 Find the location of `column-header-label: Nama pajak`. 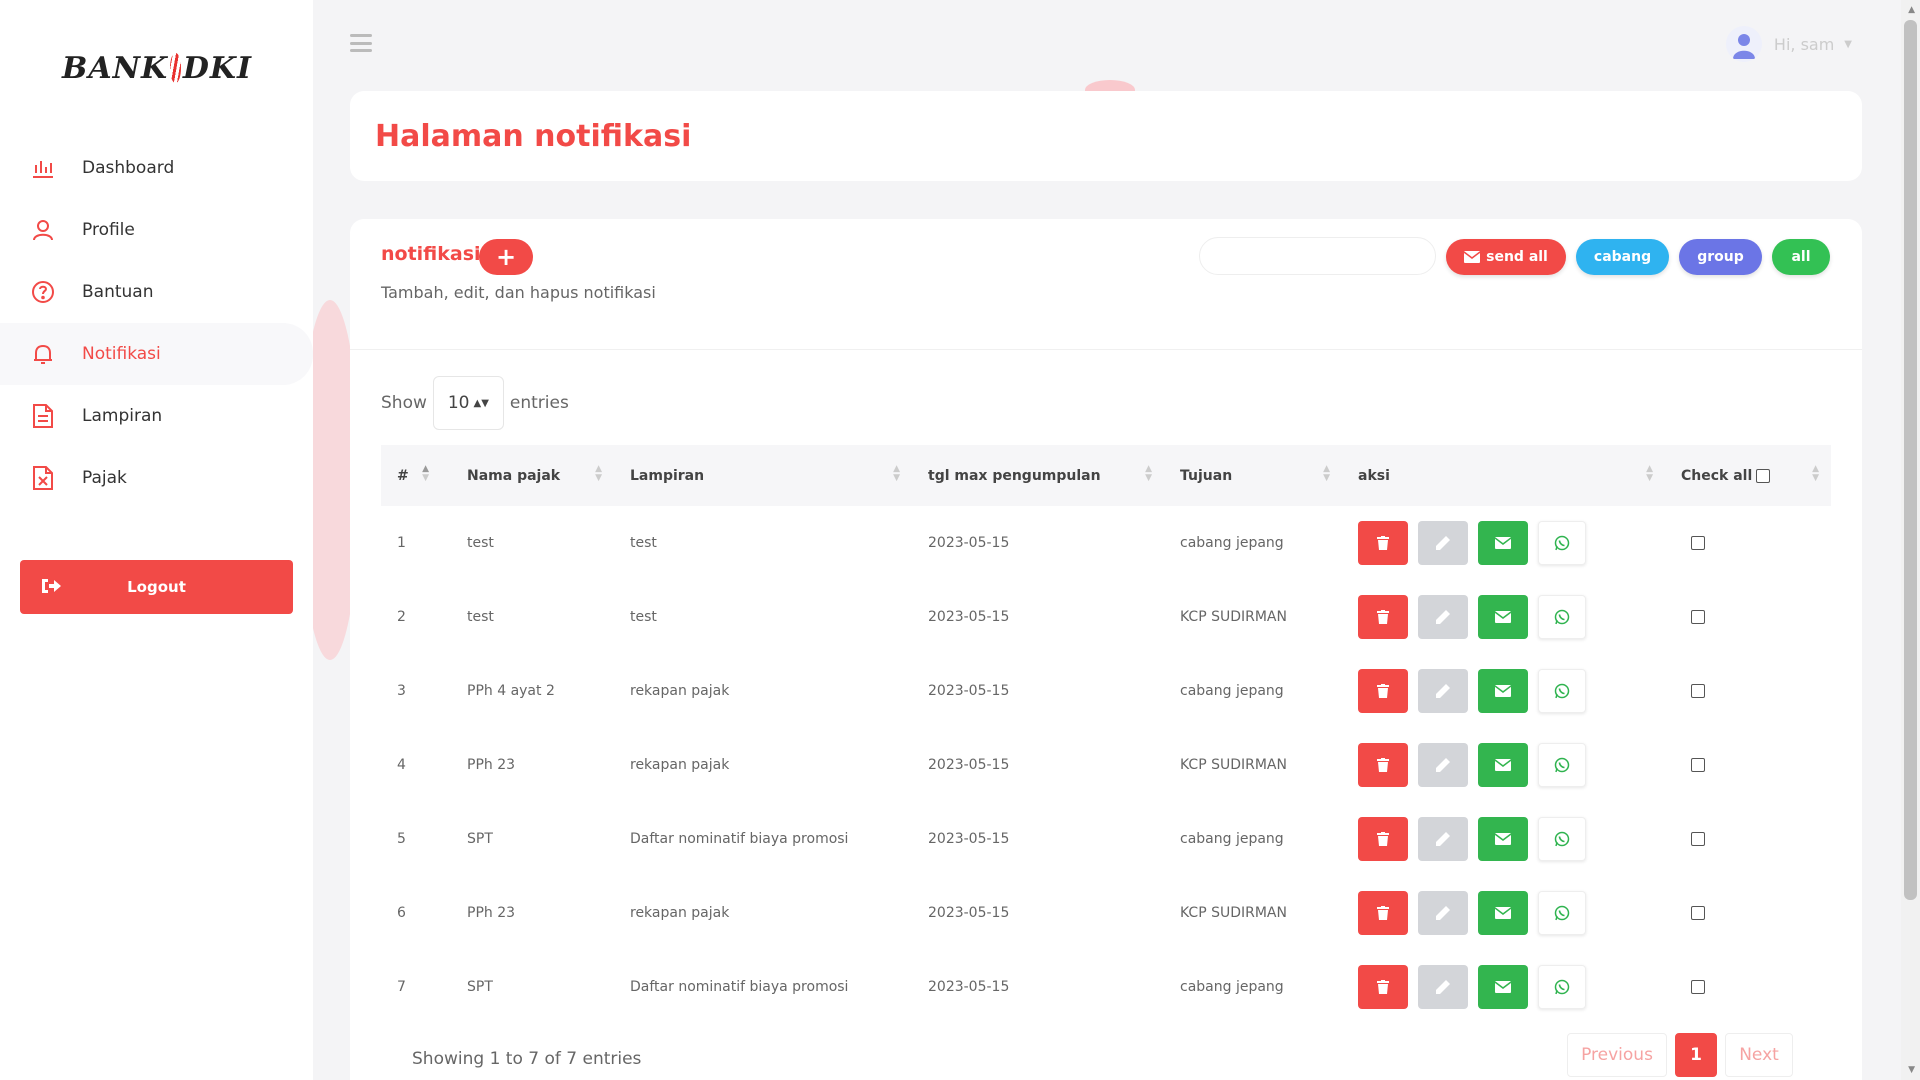

column-header-label: Nama pajak is located at coordinates (514, 475).